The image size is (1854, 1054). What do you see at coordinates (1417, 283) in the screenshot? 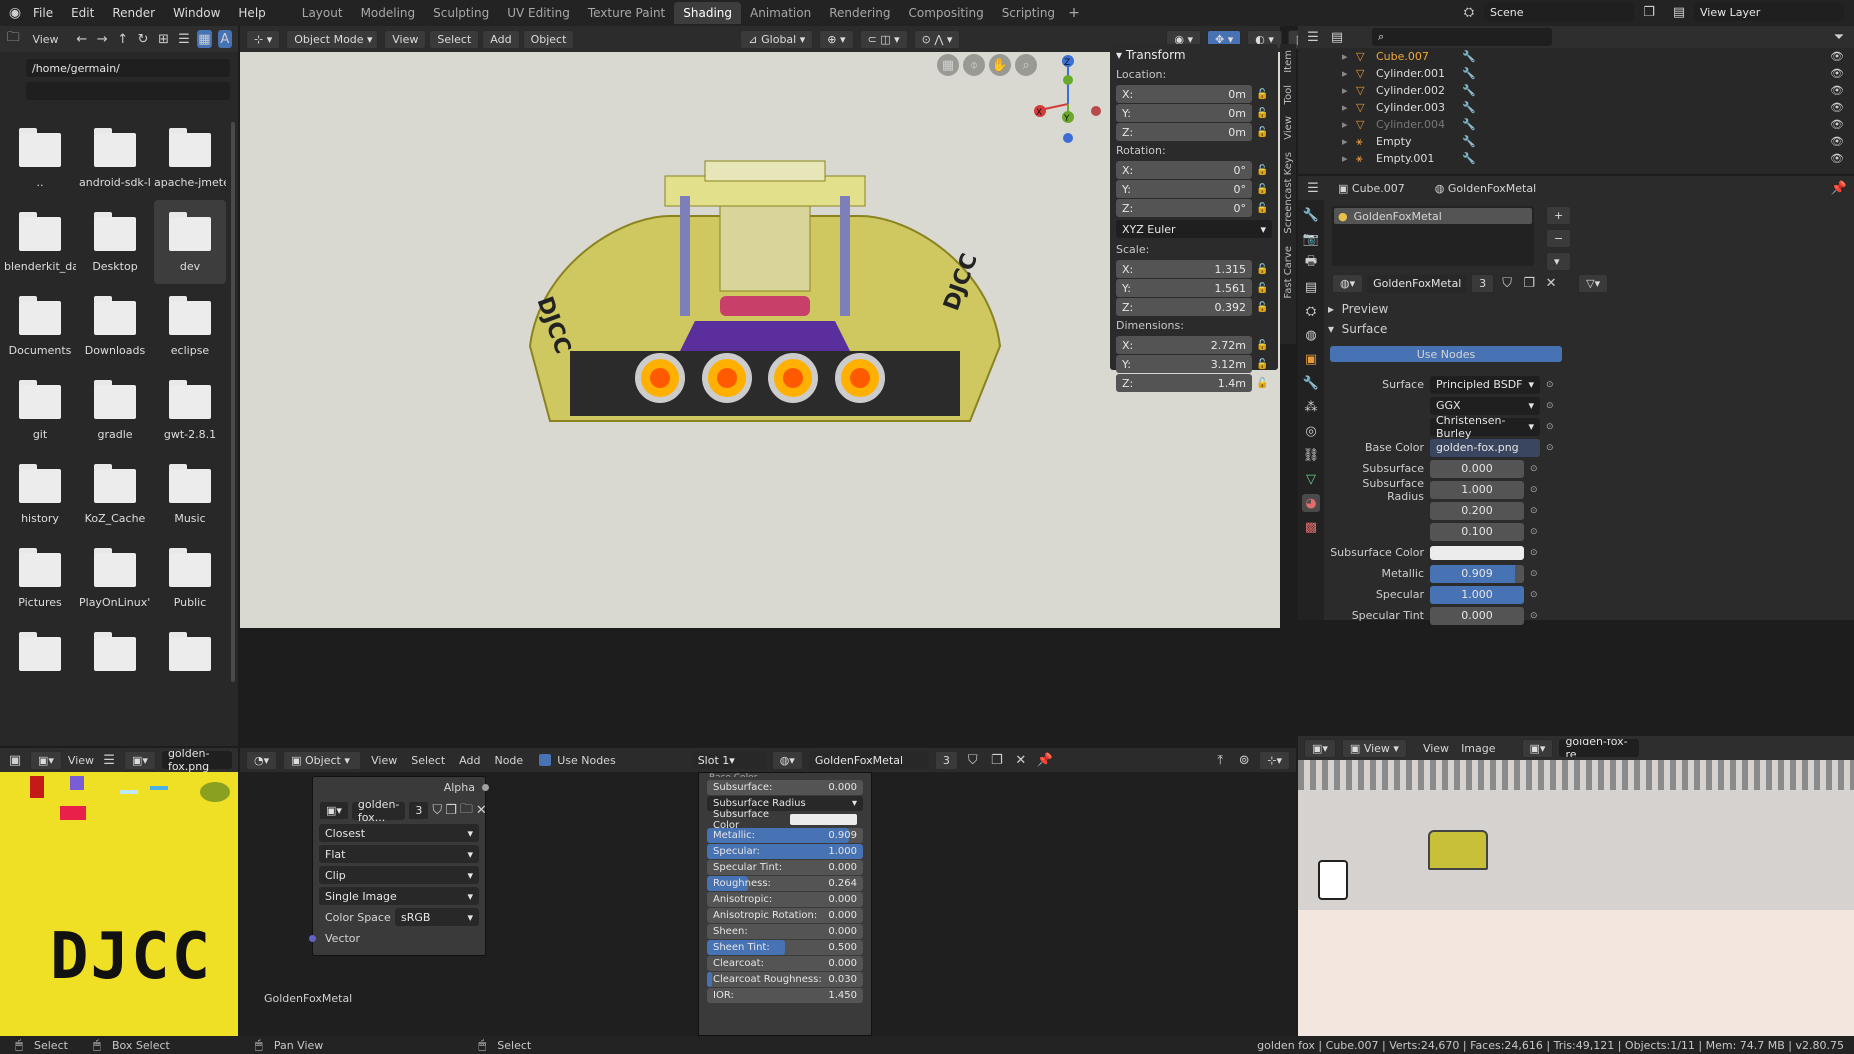
I see `material-name-field: GoldenFoxMetal` at bounding box center [1417, 283].